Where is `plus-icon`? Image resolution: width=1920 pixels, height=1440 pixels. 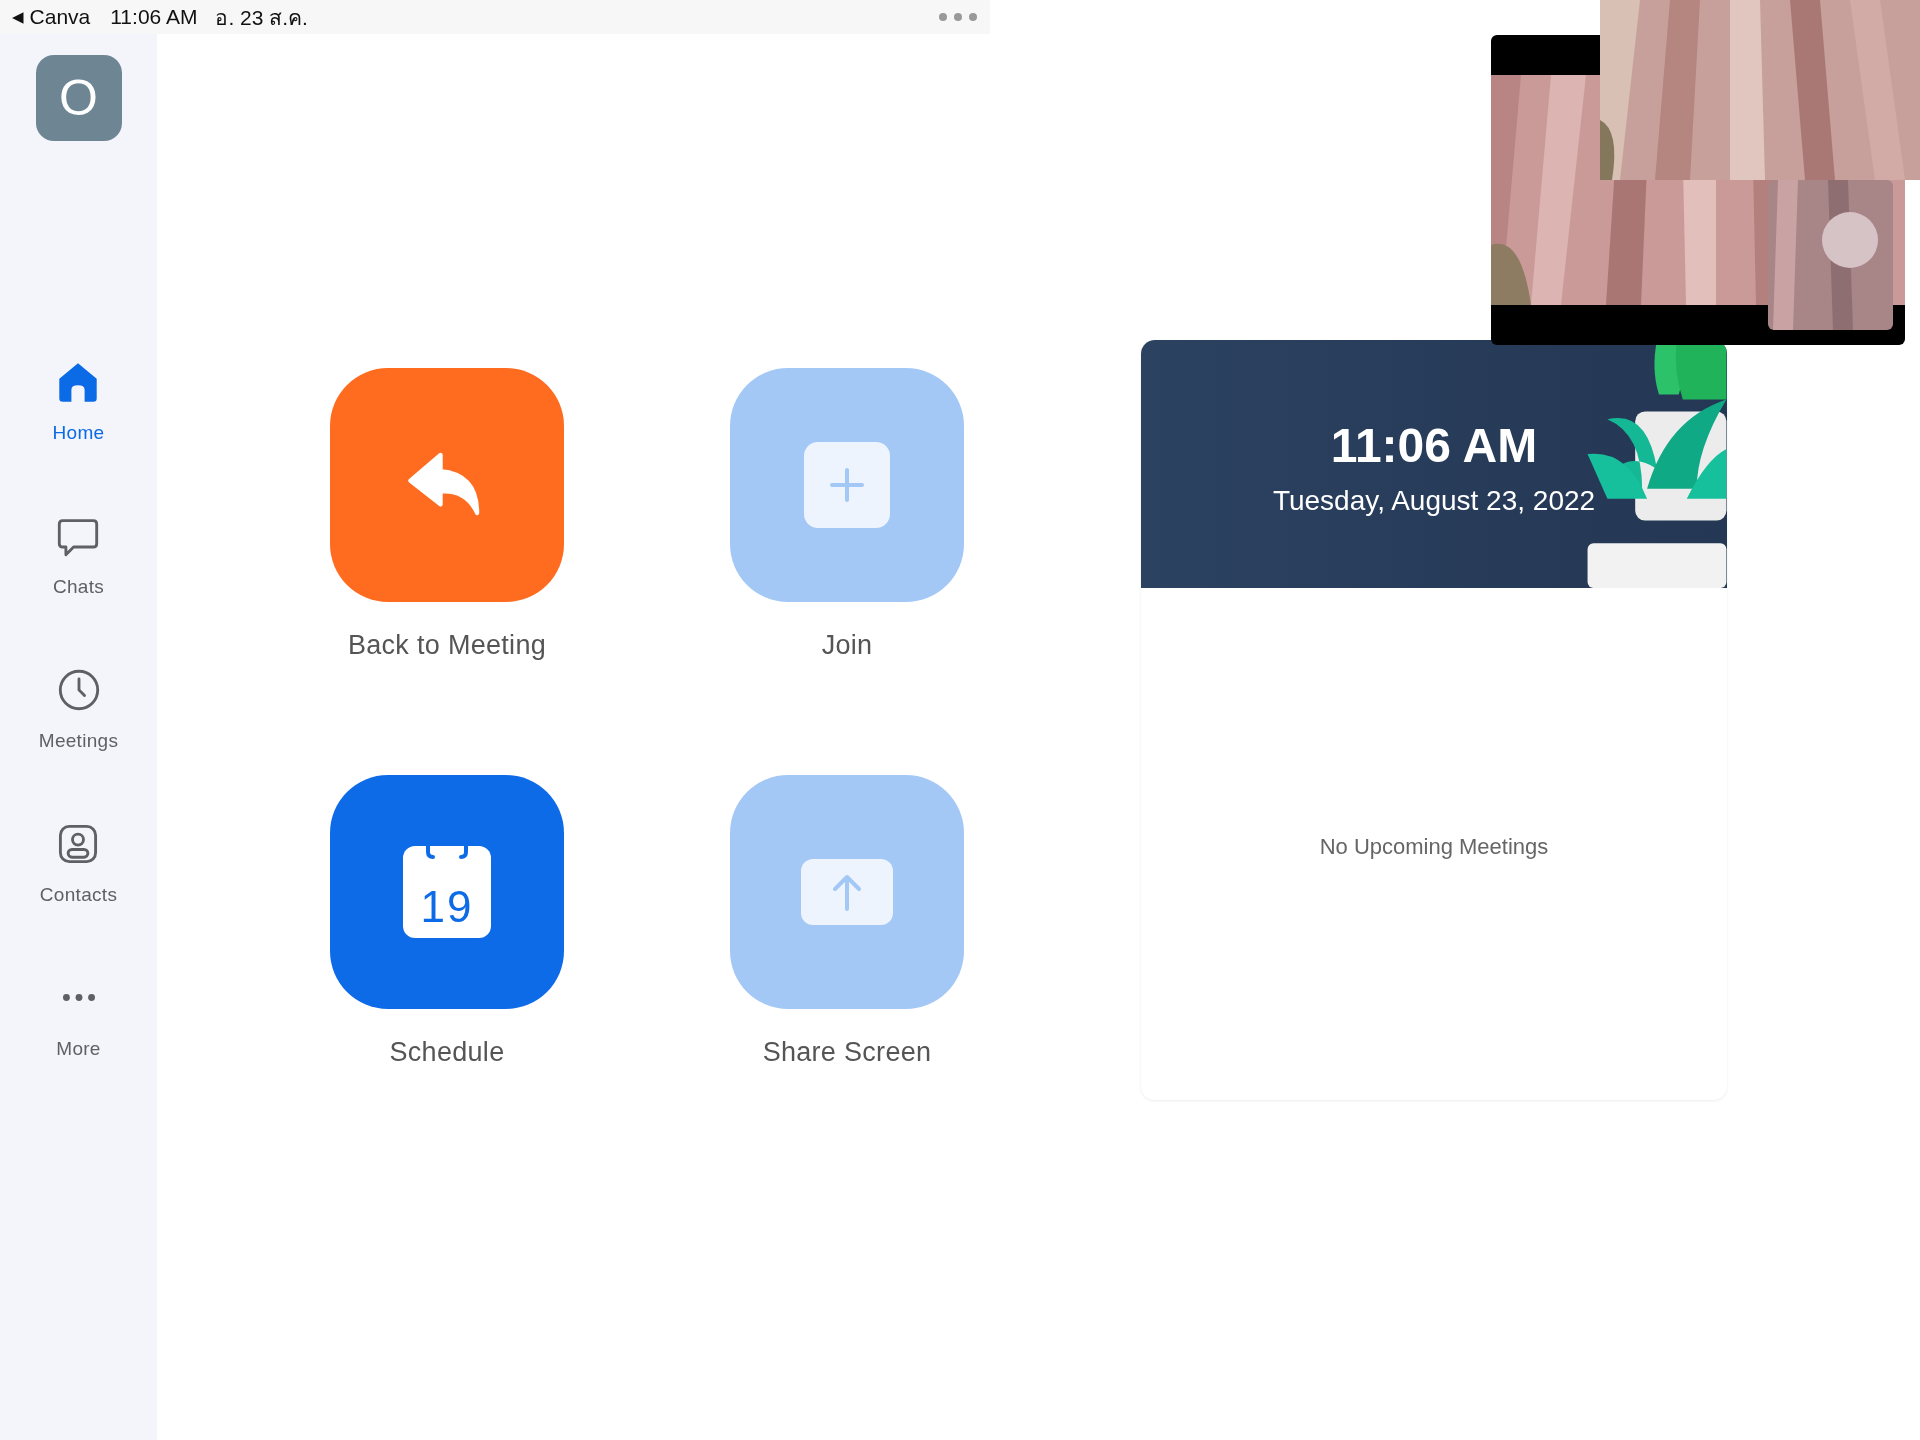 plus-icon is located at coordinates (847, 485).